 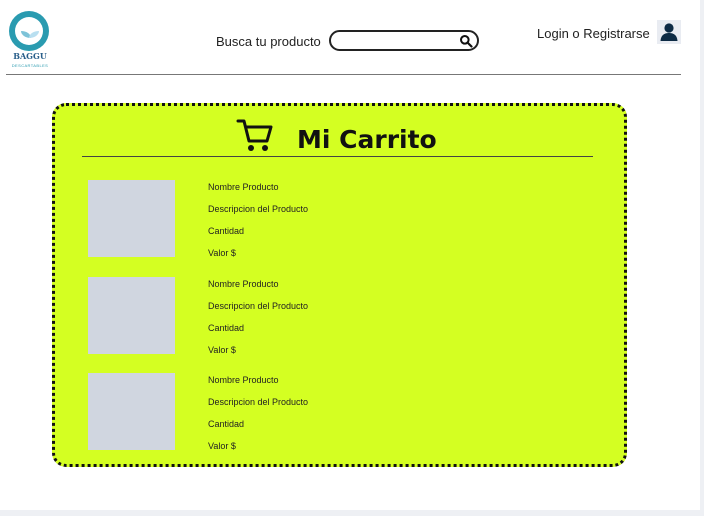 What do you see at coordinates (254, 135) in the screenshot?
I see `cart-icon` at bounding box center [254, 135].